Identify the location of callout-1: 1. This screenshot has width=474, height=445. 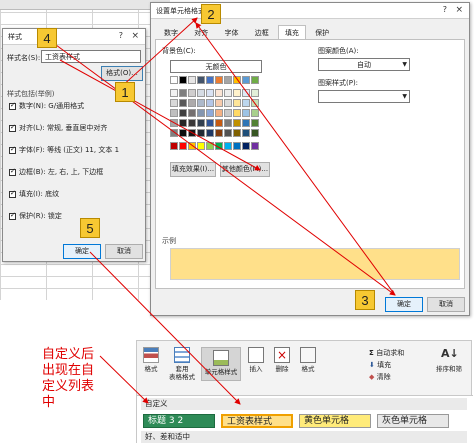
(125, 92).